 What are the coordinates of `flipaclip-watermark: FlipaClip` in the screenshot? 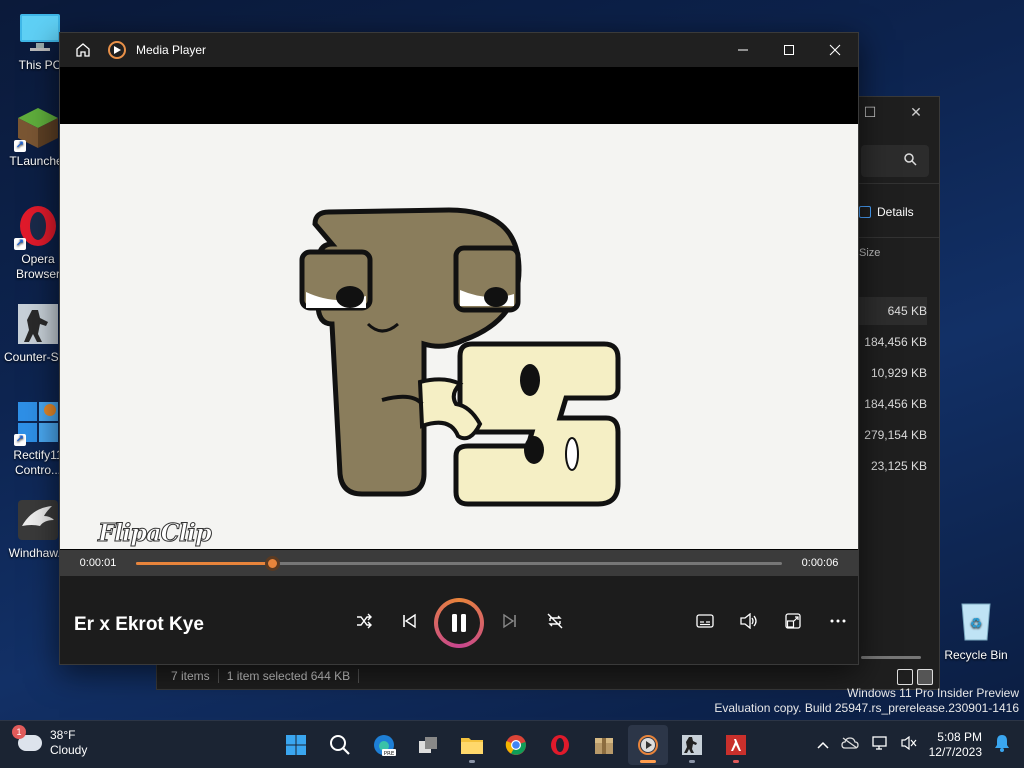 It's located at (155, 533).